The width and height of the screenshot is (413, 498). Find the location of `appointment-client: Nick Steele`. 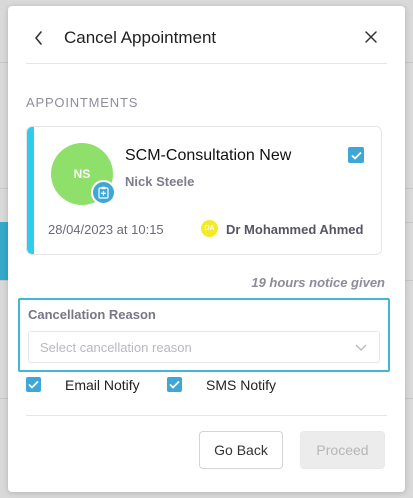

appointment-client: Nick Steele is located at coordinates (160, 181).